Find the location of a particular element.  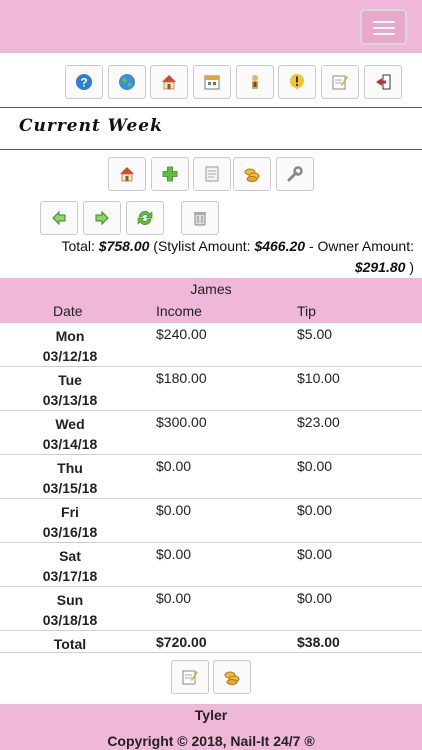

stylist-amount-value: $466.20 is located at coordinates (280, 246).